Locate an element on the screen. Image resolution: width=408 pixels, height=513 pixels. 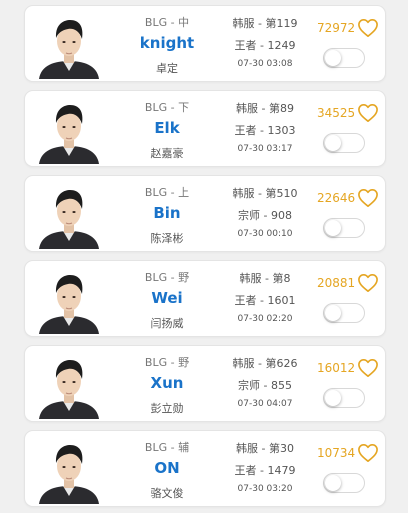
player-identity: BLG - 下 Elk 赵嘉豪 is located at coordinates (167, 128).